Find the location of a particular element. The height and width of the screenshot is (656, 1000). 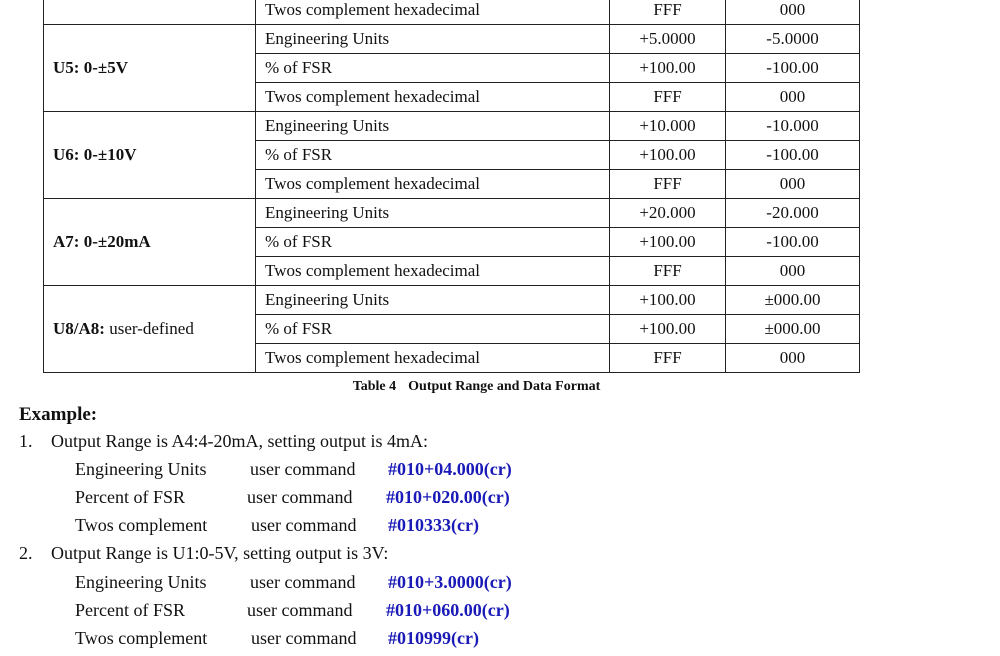

range-code: U6: is located at coordinates (66, 154).